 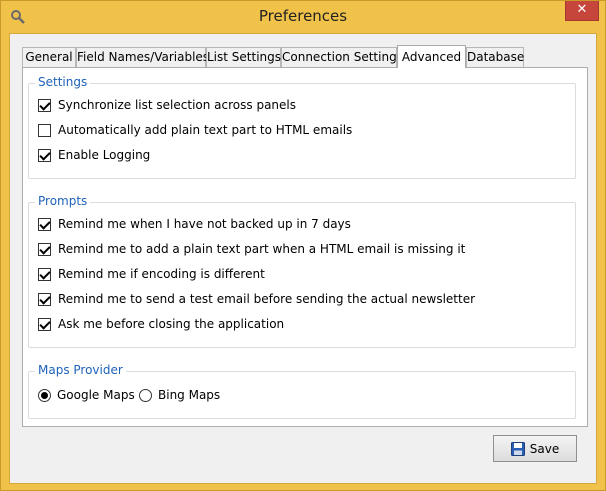 What do you see at coordinates (342, 57) in the screenshot?
I see `tab-connection-settings: Connection Settings` at bounding box center [342, 57].